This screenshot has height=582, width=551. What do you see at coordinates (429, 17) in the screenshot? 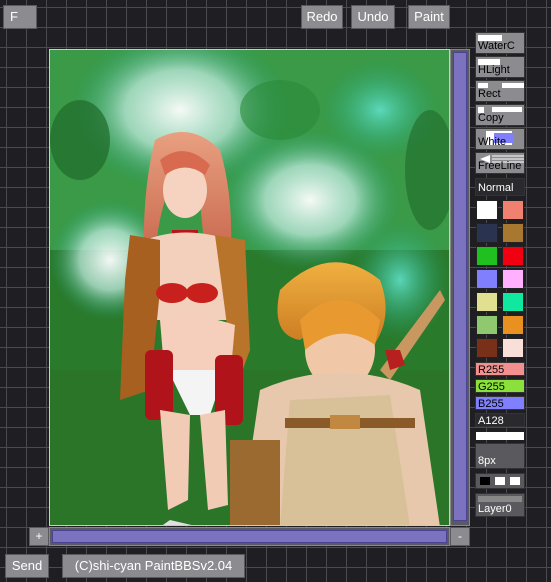
I see `paint-button: Paint` at bounding box center [429, 17].